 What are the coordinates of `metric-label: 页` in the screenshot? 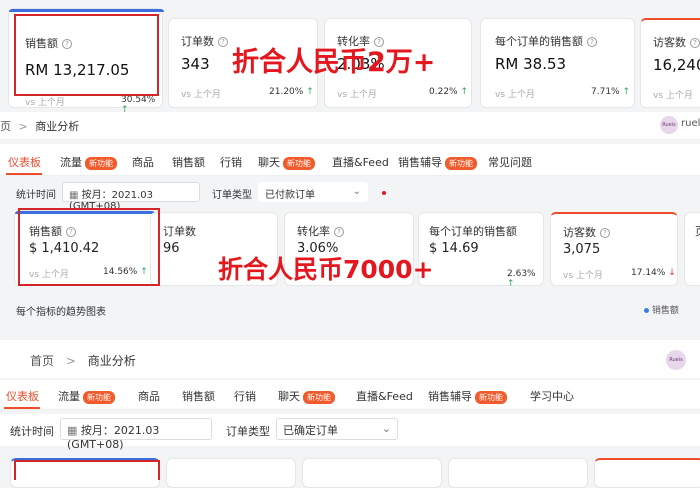 It's located at (697, 231).